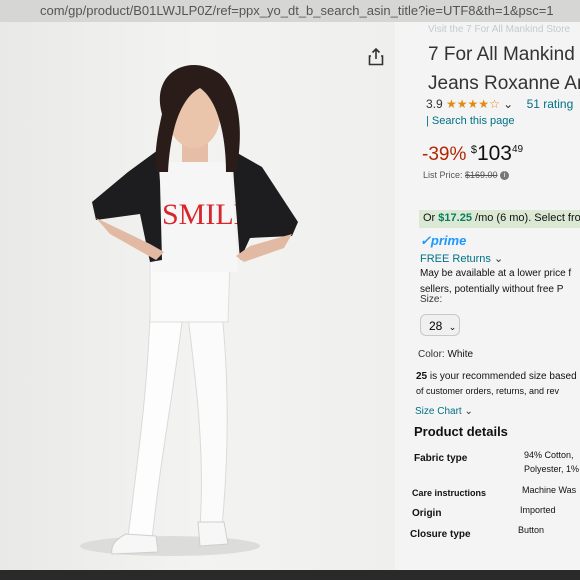 This screenshot has height=580, width=580. Describe the element at coordinates (376, 56) in the screenshot. I see `share-icon` at that location.